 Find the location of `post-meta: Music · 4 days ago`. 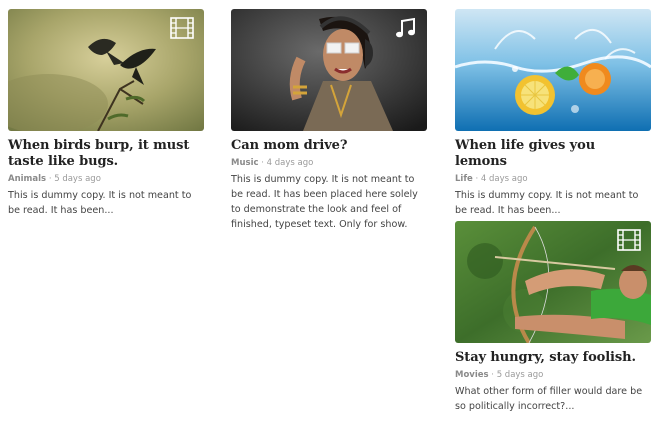

post-meta: Music · 4 days ago is located at coordinates (329, 163).